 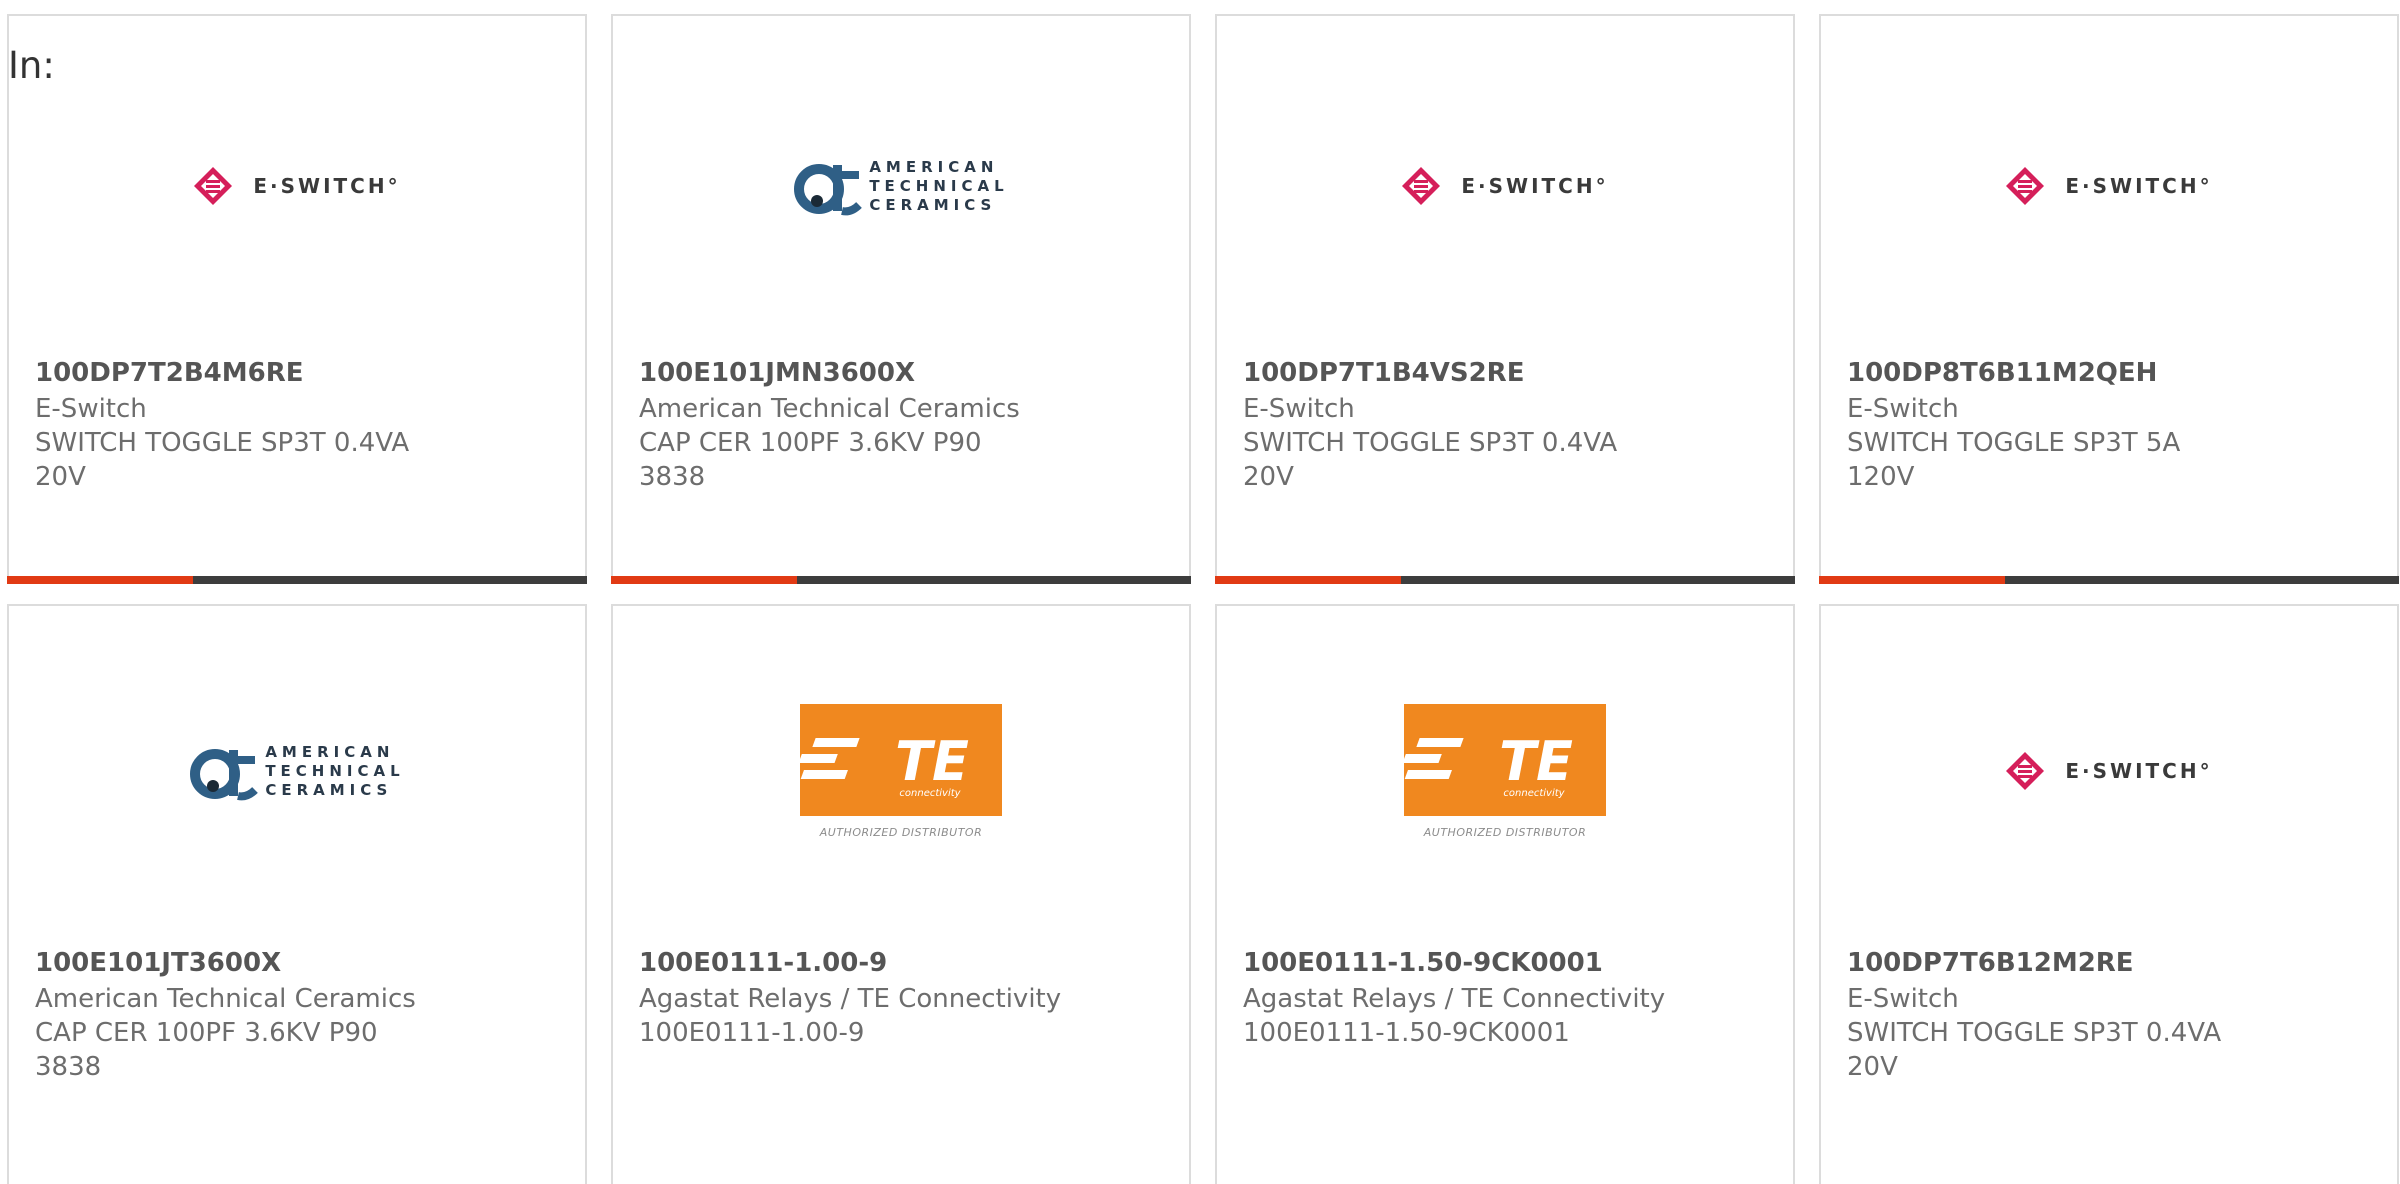 I want to click on part-number: 100DP7T2B4M6RE, so click(x=169, y=373).